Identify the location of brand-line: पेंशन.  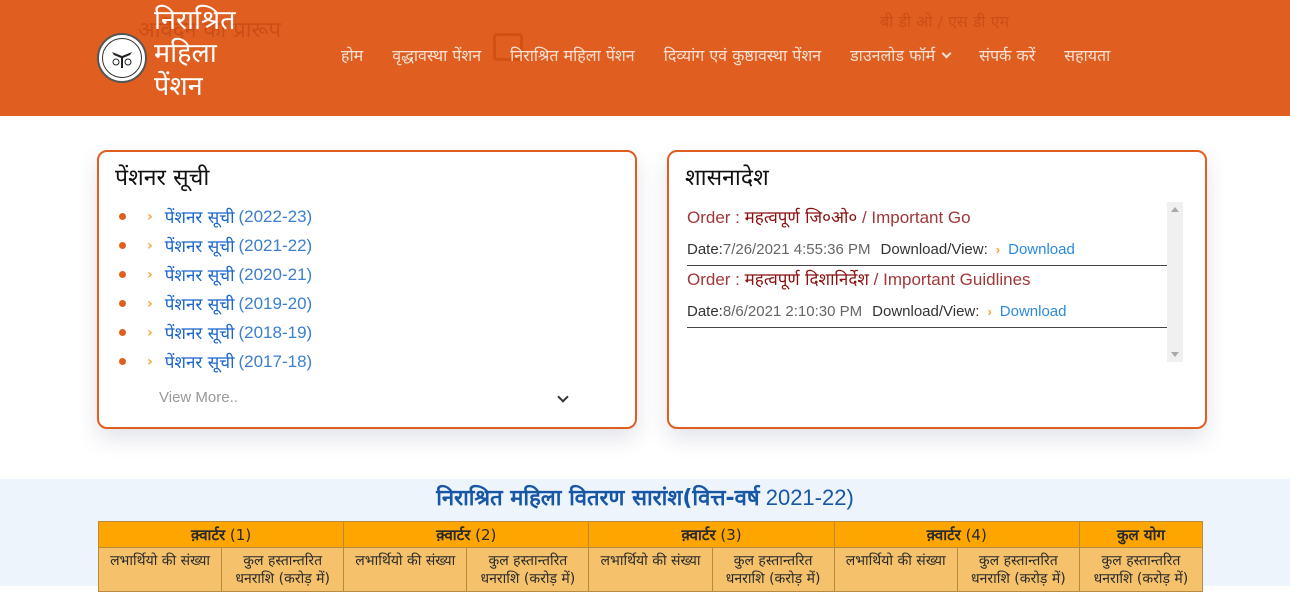
(178, 86).